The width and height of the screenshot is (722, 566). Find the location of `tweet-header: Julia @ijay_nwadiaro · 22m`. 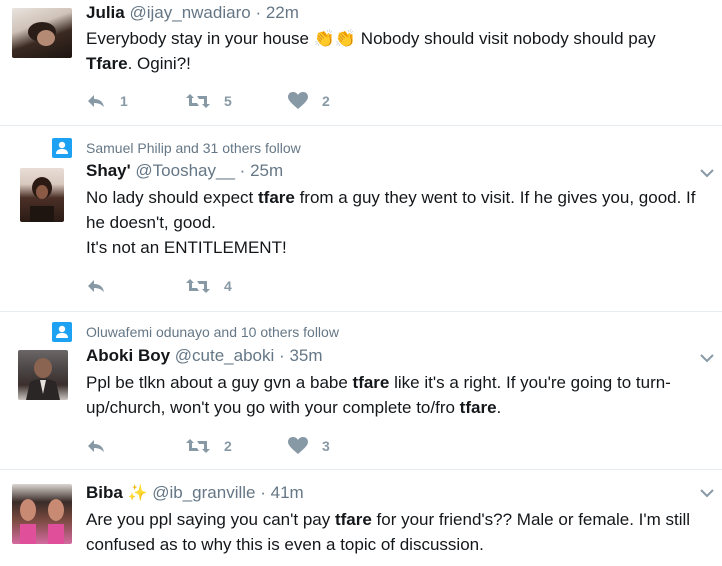

tweet-header: Julia @ijay_nwadiaro · 22m is located at coordinates (192, 13).